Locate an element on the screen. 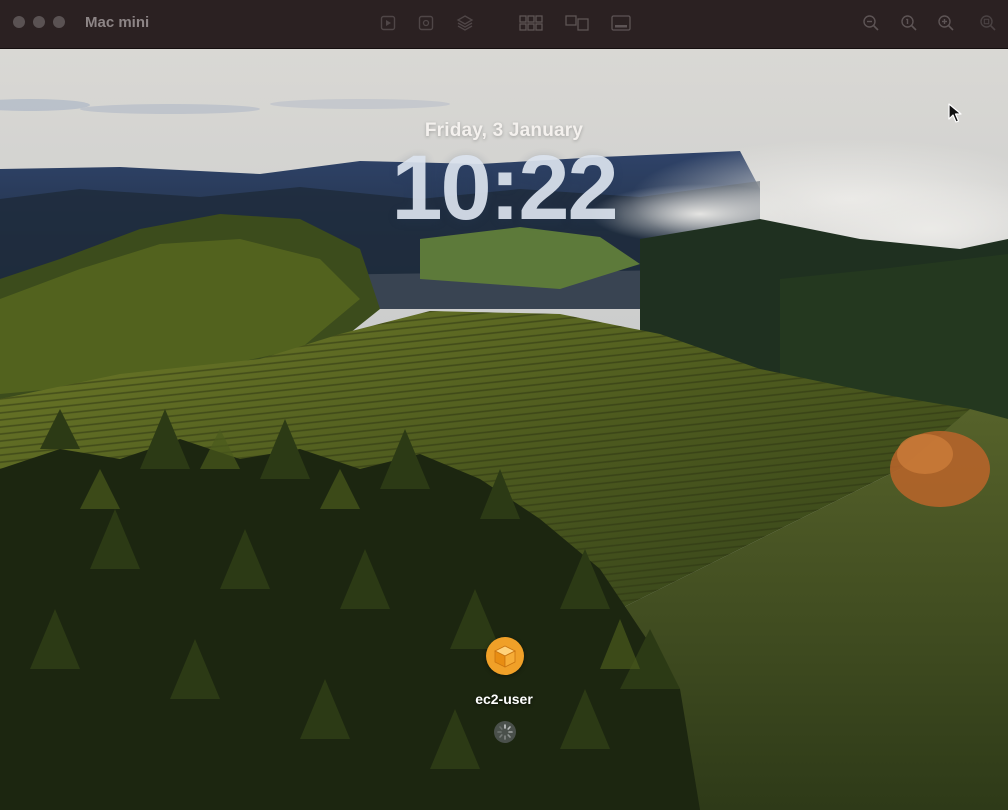 The width and height of the screenshot is (1008, 810). user-name: ec2-user is located at coordinates (504, 699).